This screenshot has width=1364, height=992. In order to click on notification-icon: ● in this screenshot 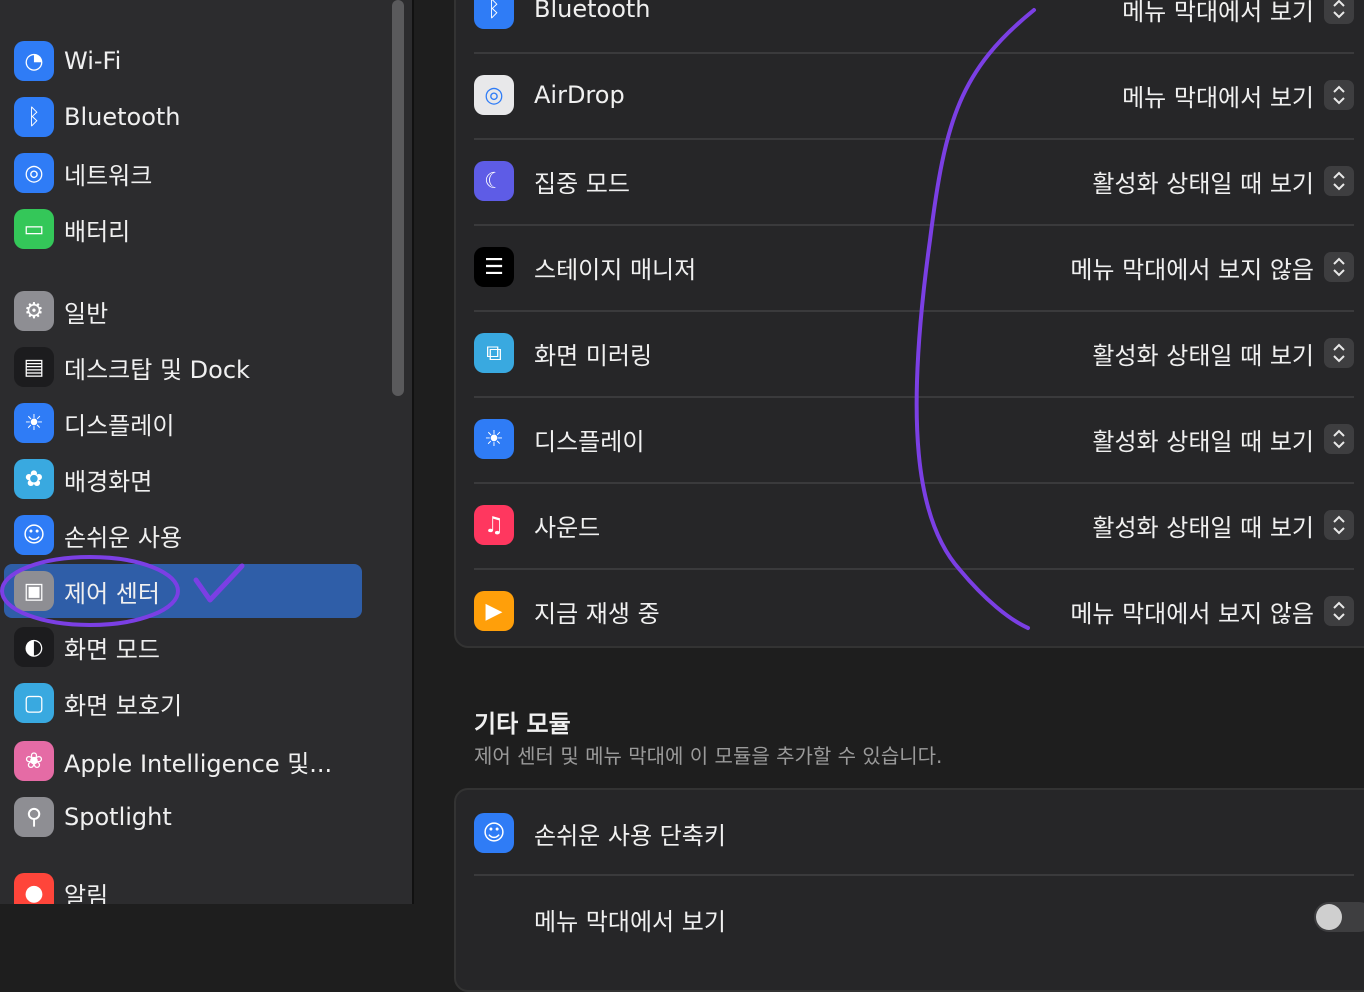, I will do `click(34, 888)`.